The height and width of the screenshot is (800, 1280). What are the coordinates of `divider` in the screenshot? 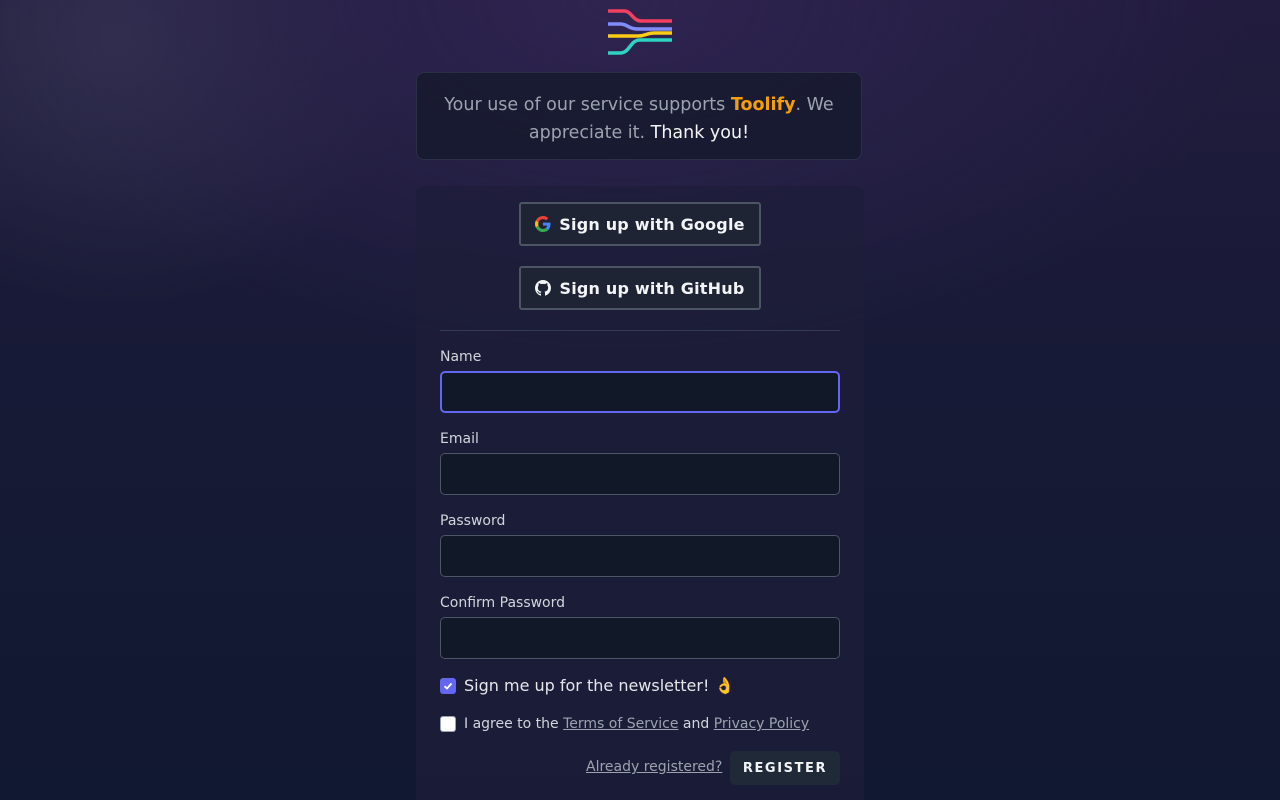 It's located at (640, 330).